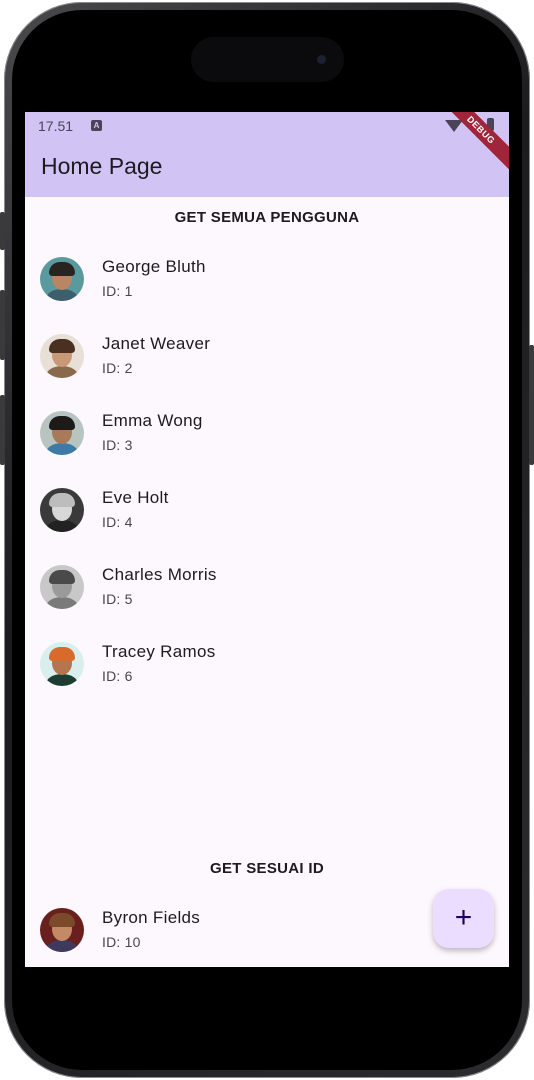  What do you see at coordinates (267, 603) in the screenshot?
I see `list-item: Charles Morris ID: 5` at bounding box center [267, 603].